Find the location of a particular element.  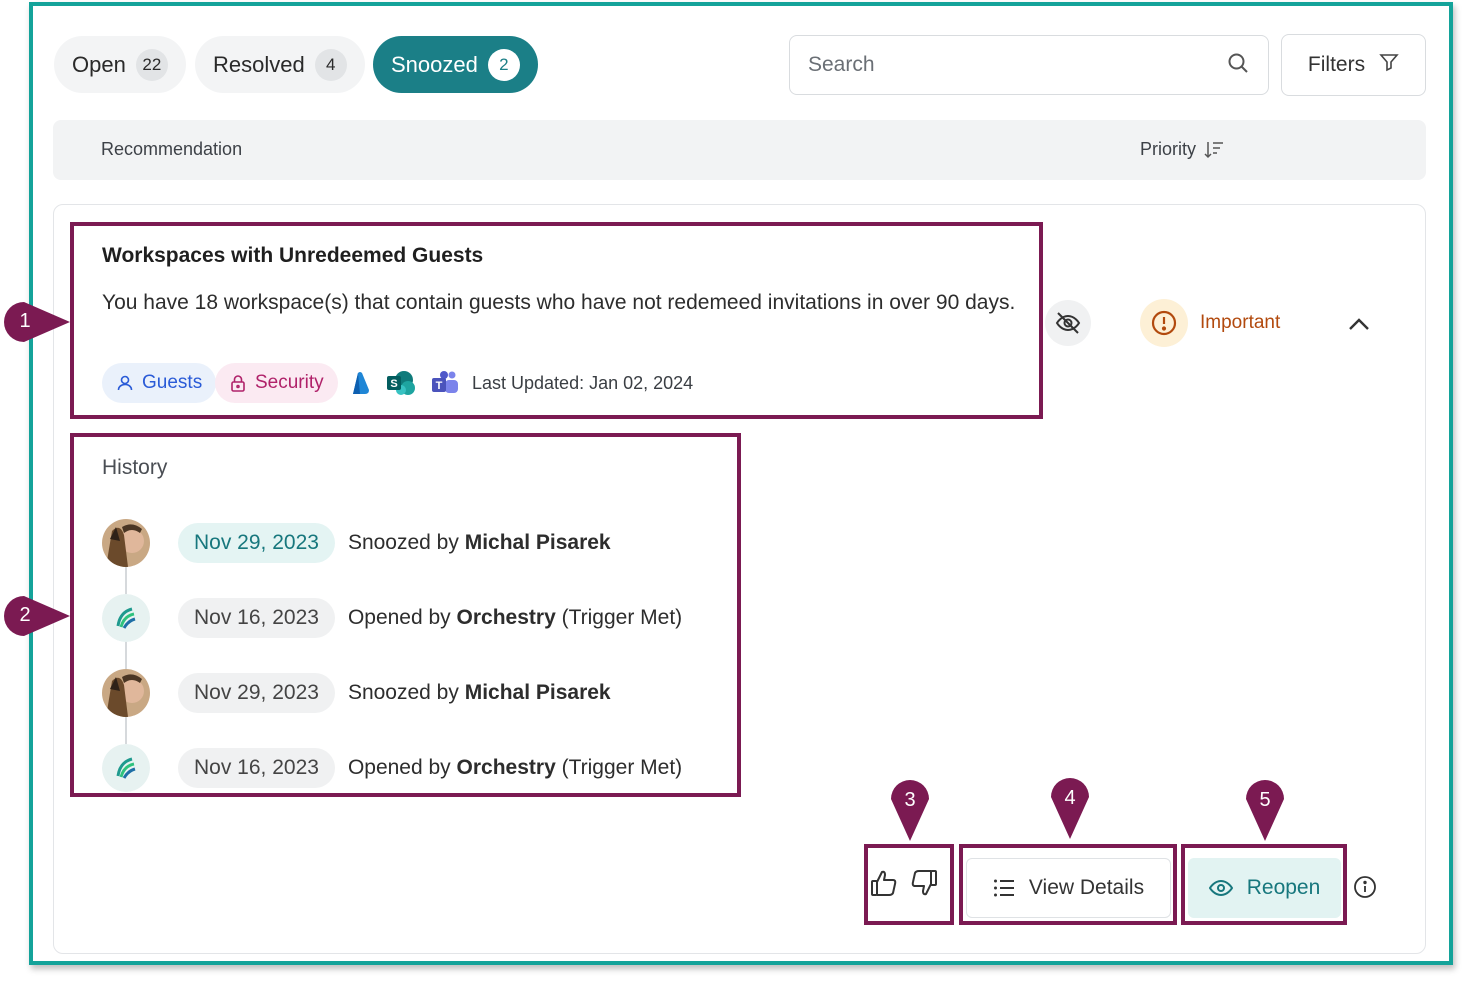

tab-snoozed: Snoozed 2 is located at coordinates (455, 64).